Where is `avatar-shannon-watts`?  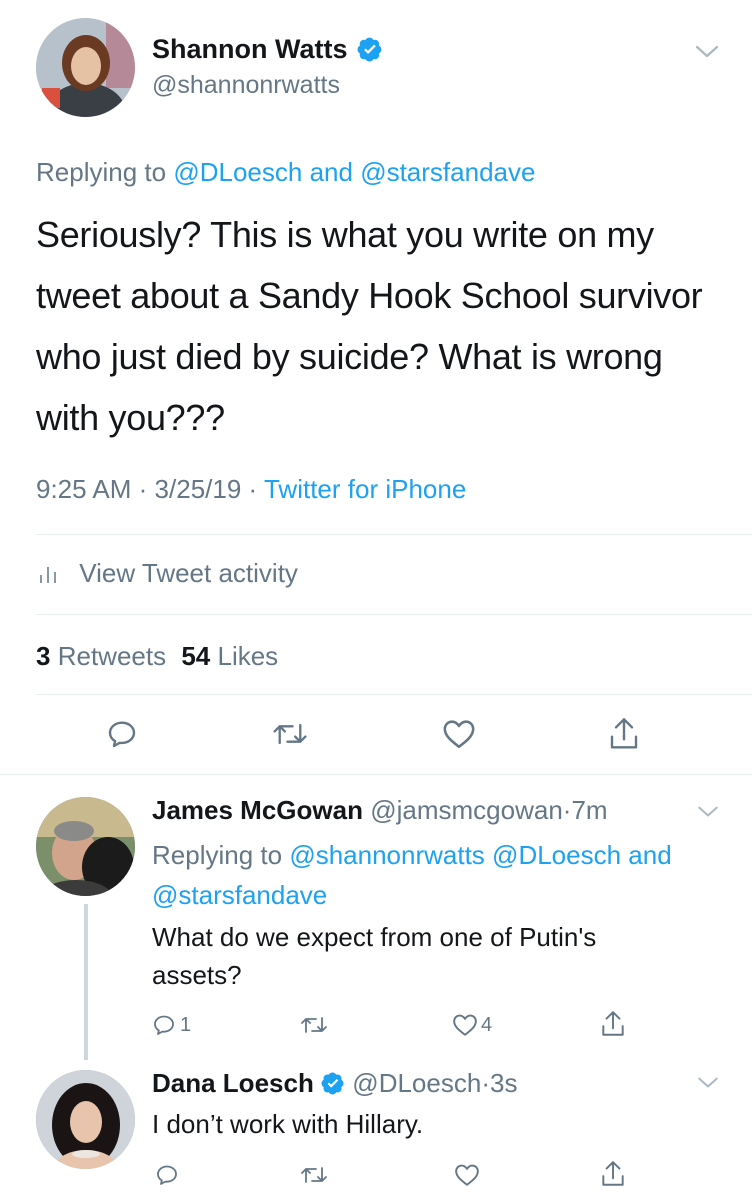
avatar-shannon-watts is located at coordinates (85, 67).